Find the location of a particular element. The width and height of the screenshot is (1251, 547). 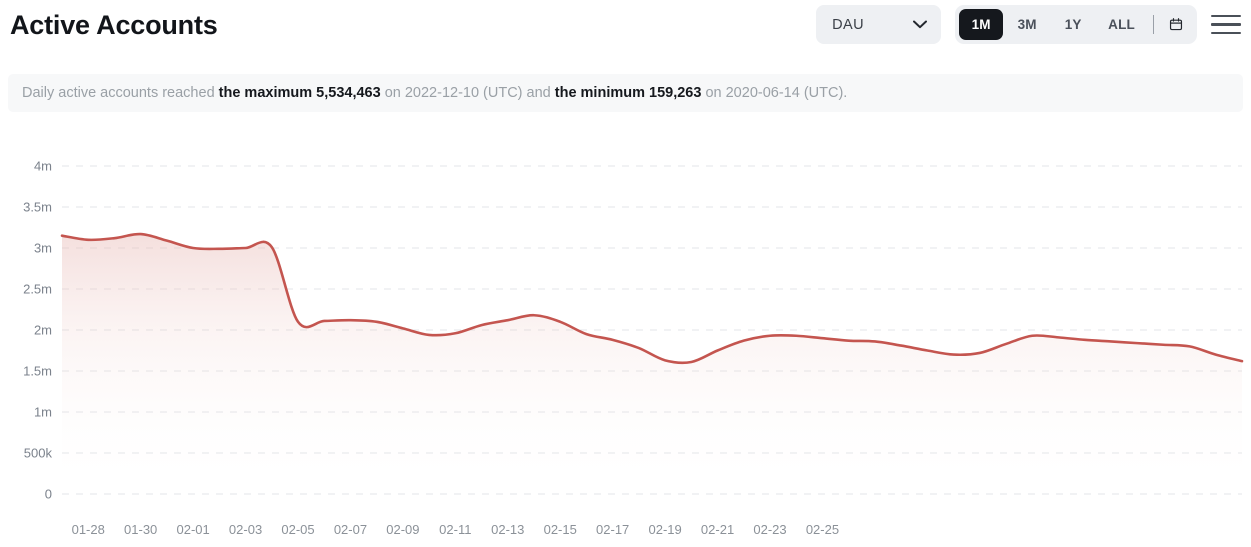

page-title: Active Accounts is located at coordinates (114, 25).